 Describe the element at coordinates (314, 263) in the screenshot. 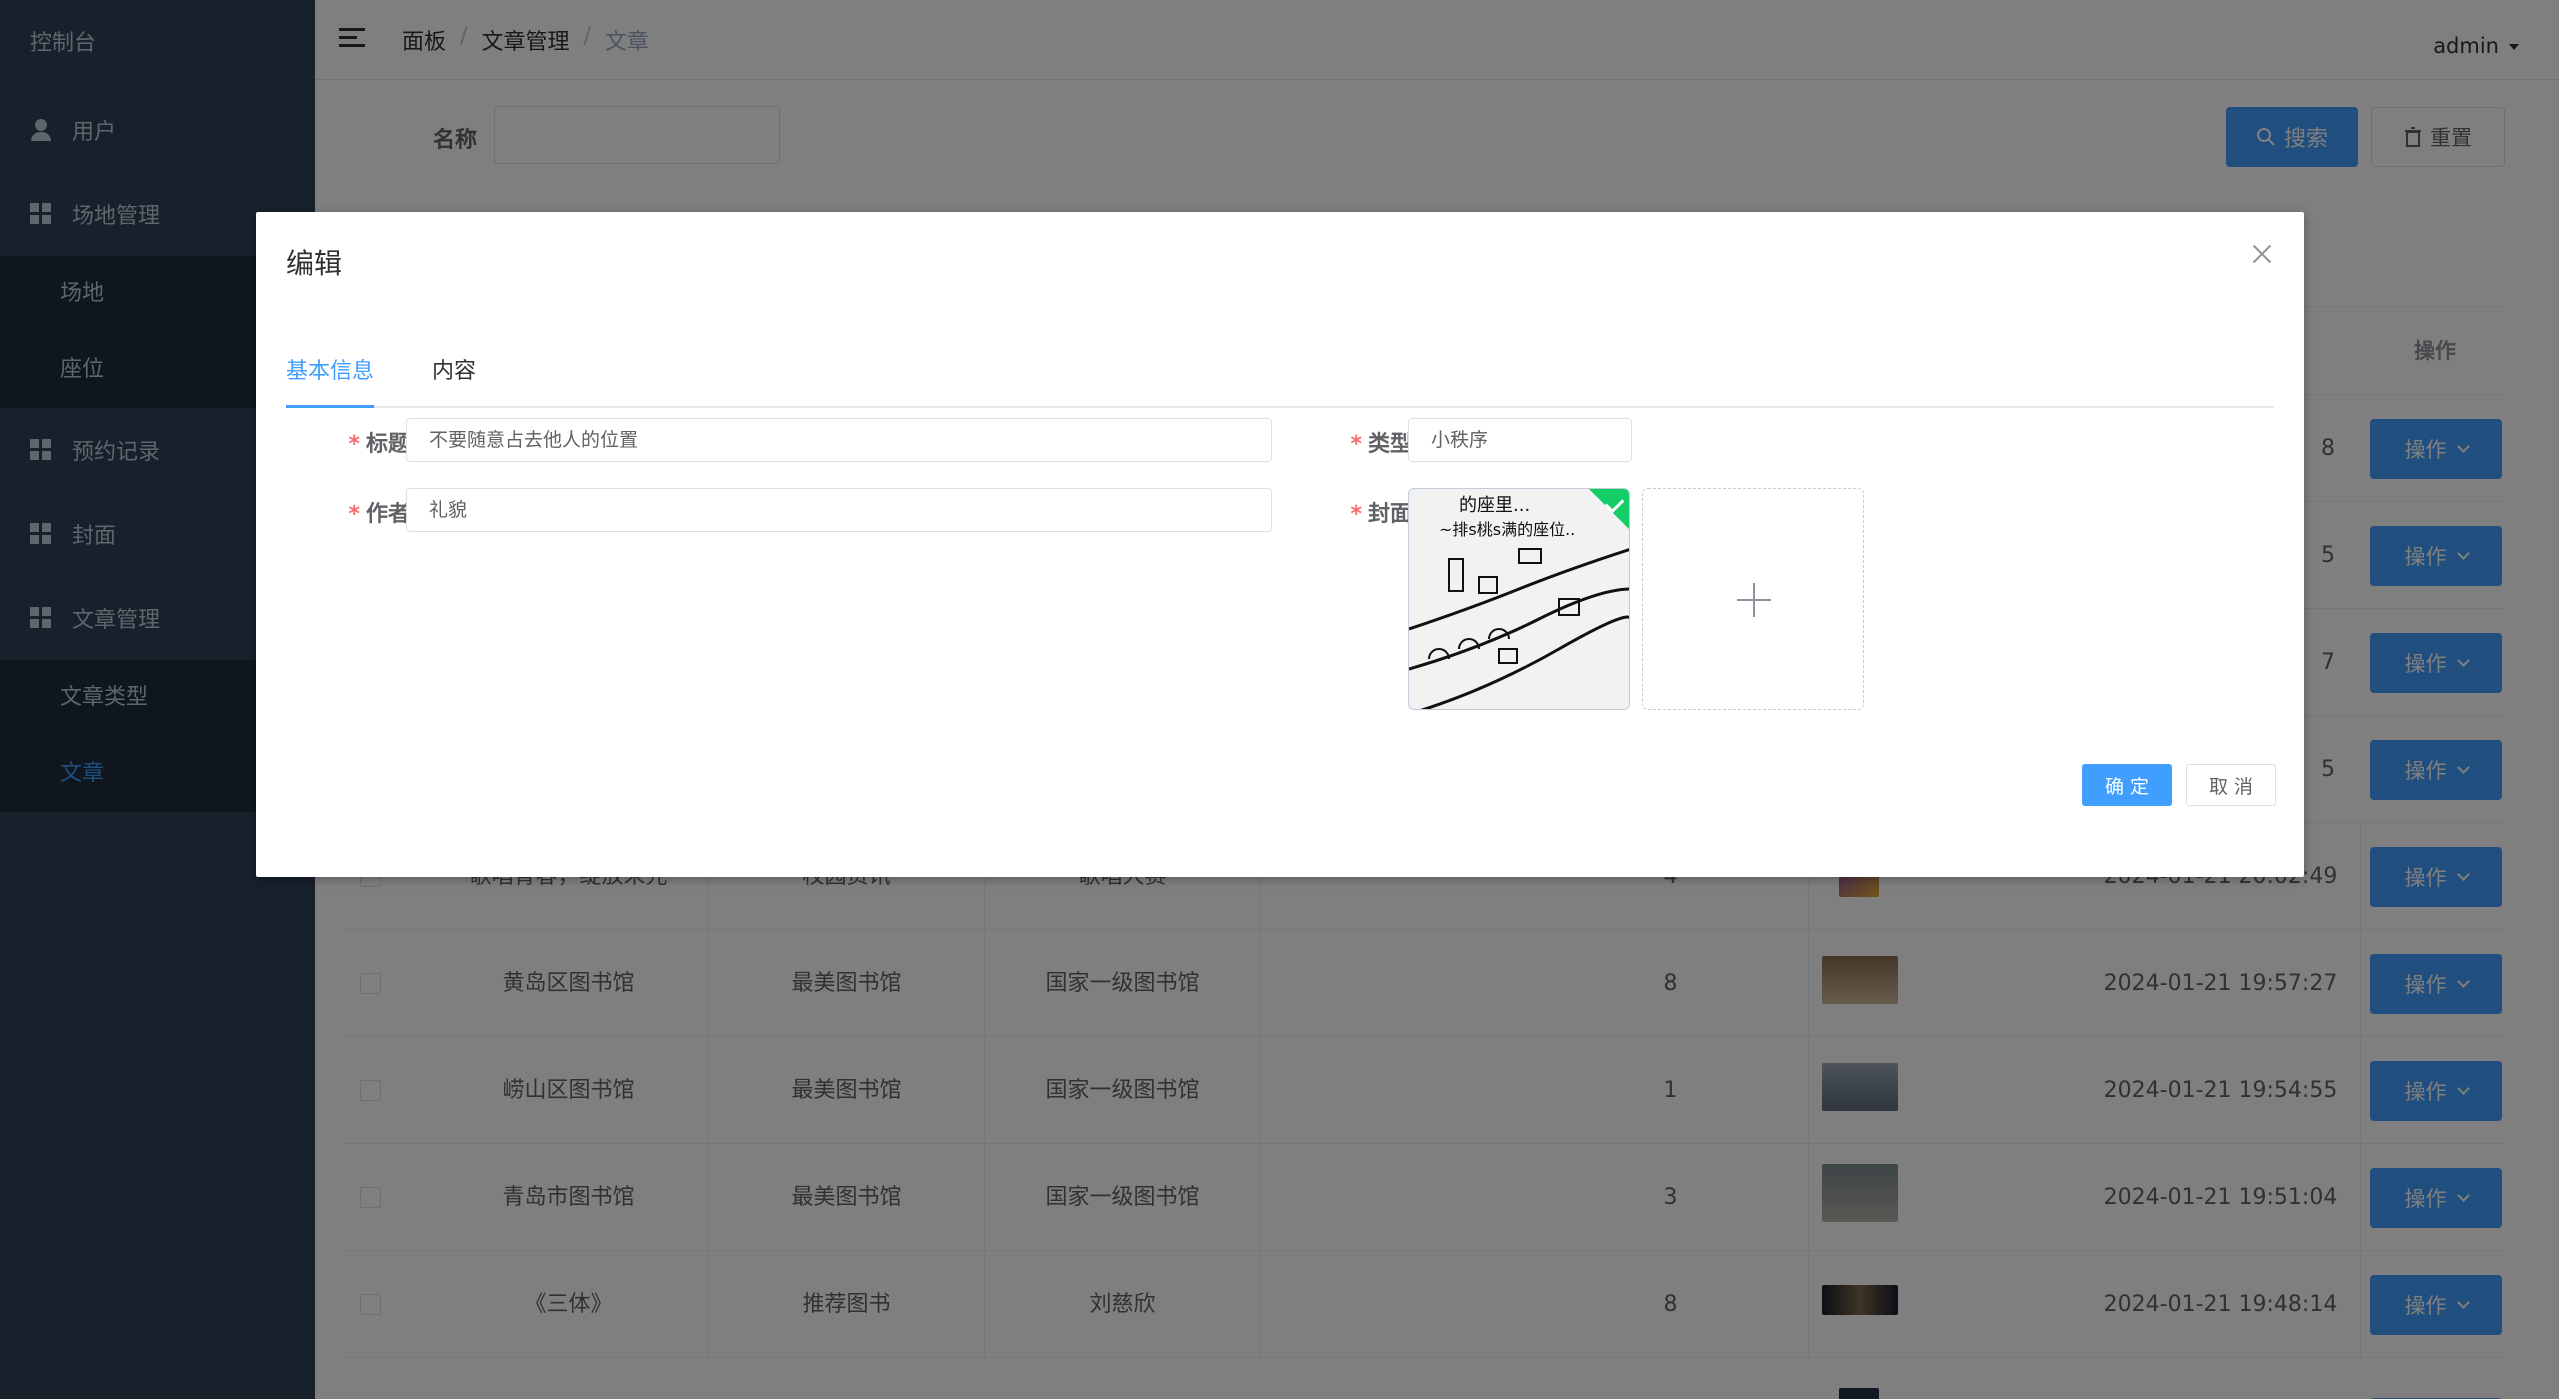

I see `dialog-title: 编辑` at that location.